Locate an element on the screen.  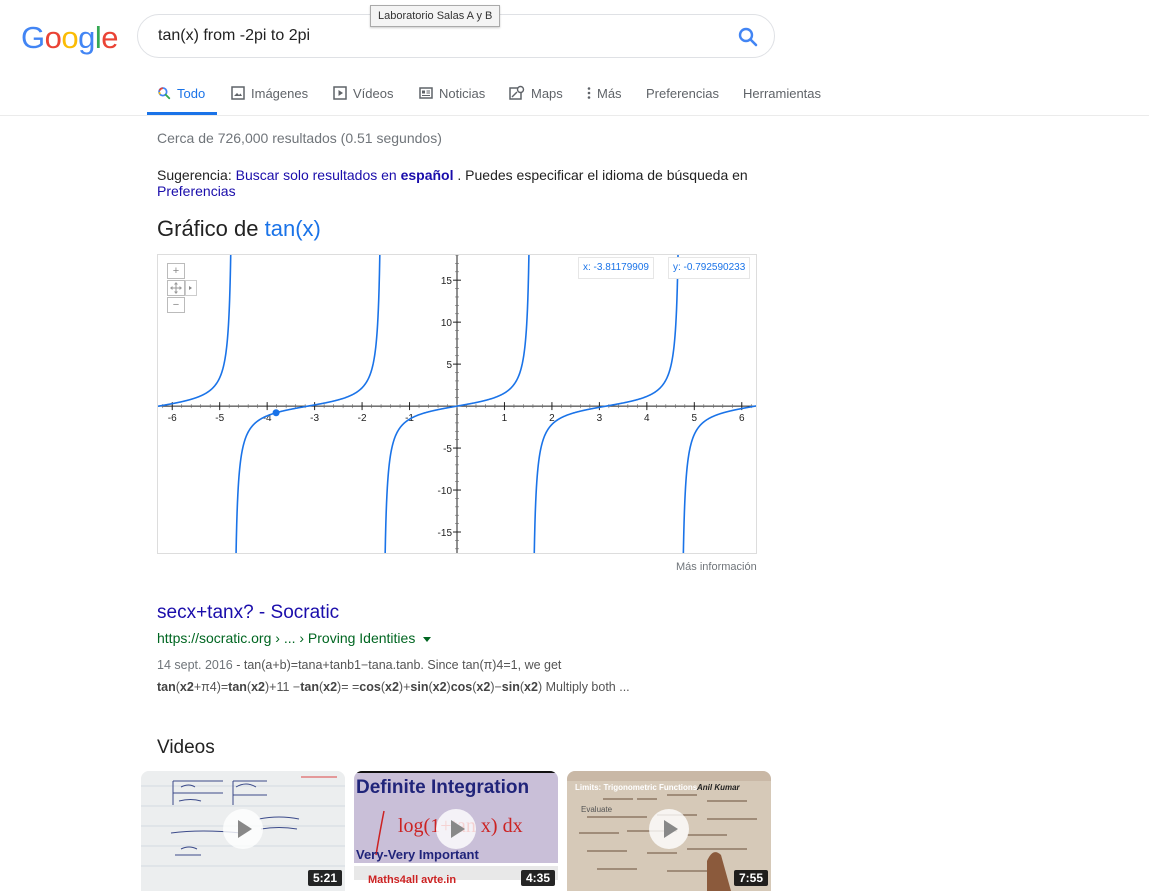
tooltip: Laboratorio Salas A y B is located at coordinates (435, 16).